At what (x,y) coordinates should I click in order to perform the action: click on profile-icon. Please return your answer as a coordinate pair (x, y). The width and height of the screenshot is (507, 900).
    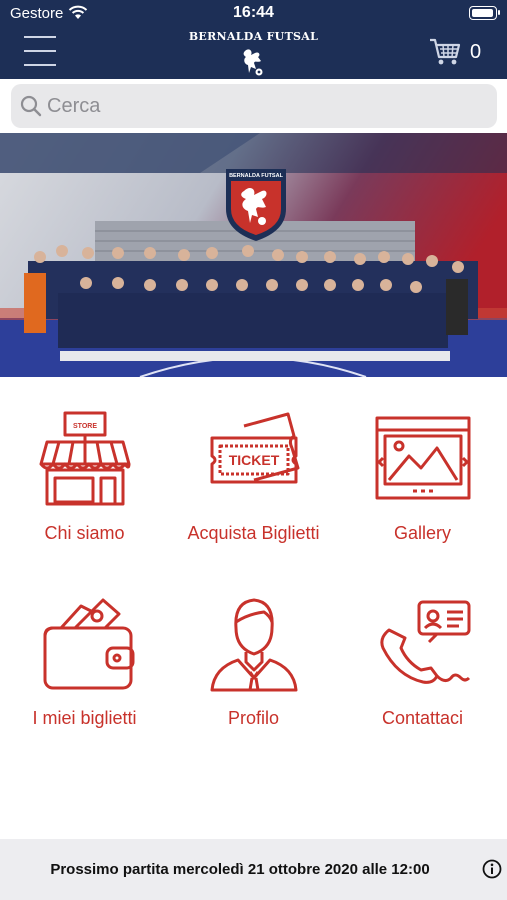
    Looking at the image, I should click on (253, 645).